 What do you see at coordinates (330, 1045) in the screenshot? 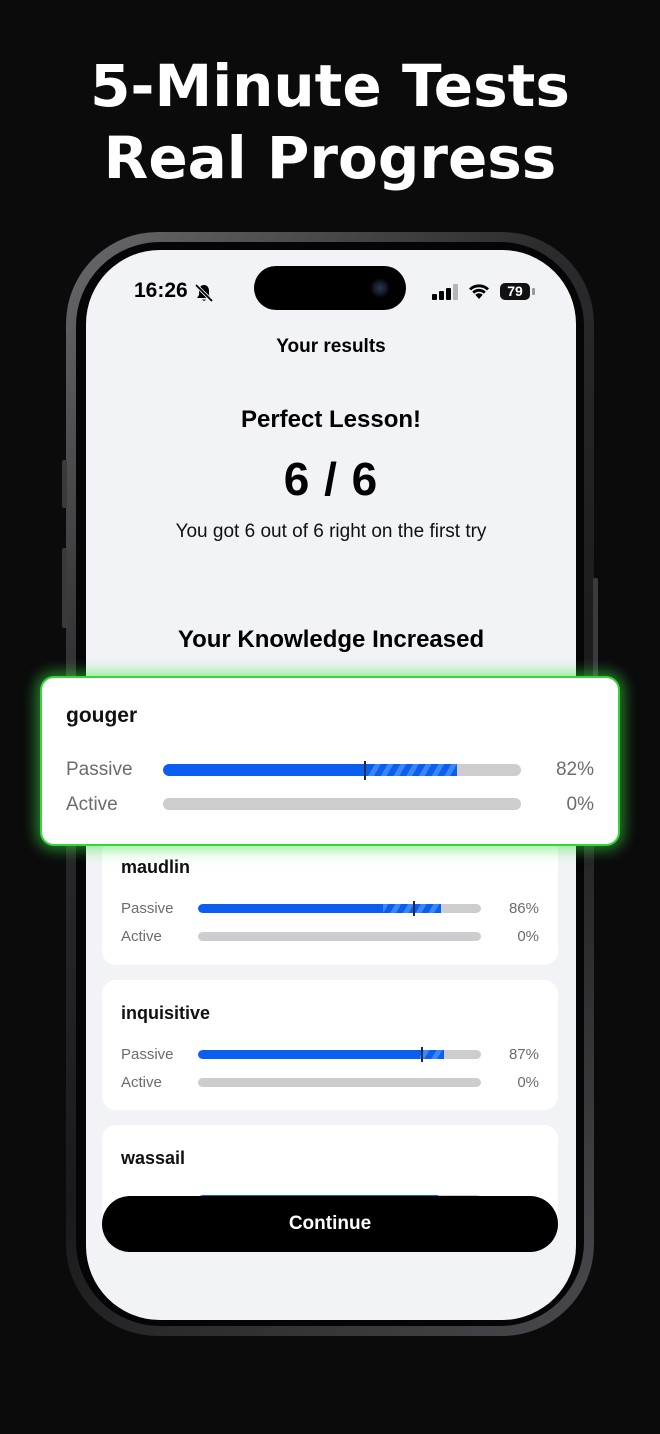
I see `word-card: inquisitive Passive 87% Active 0%` at bounding box center [330, 1045].